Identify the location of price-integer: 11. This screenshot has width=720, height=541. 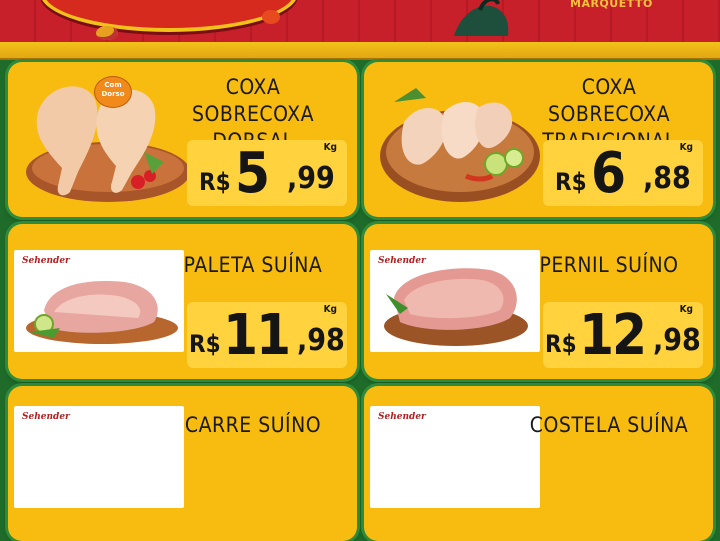
(257, 335).